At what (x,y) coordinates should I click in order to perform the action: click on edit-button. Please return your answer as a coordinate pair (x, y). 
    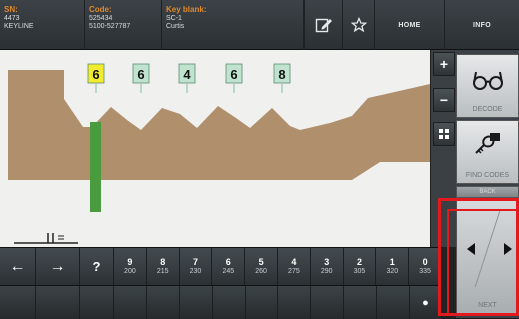
    Looking at the image, I should click on (323, 25).